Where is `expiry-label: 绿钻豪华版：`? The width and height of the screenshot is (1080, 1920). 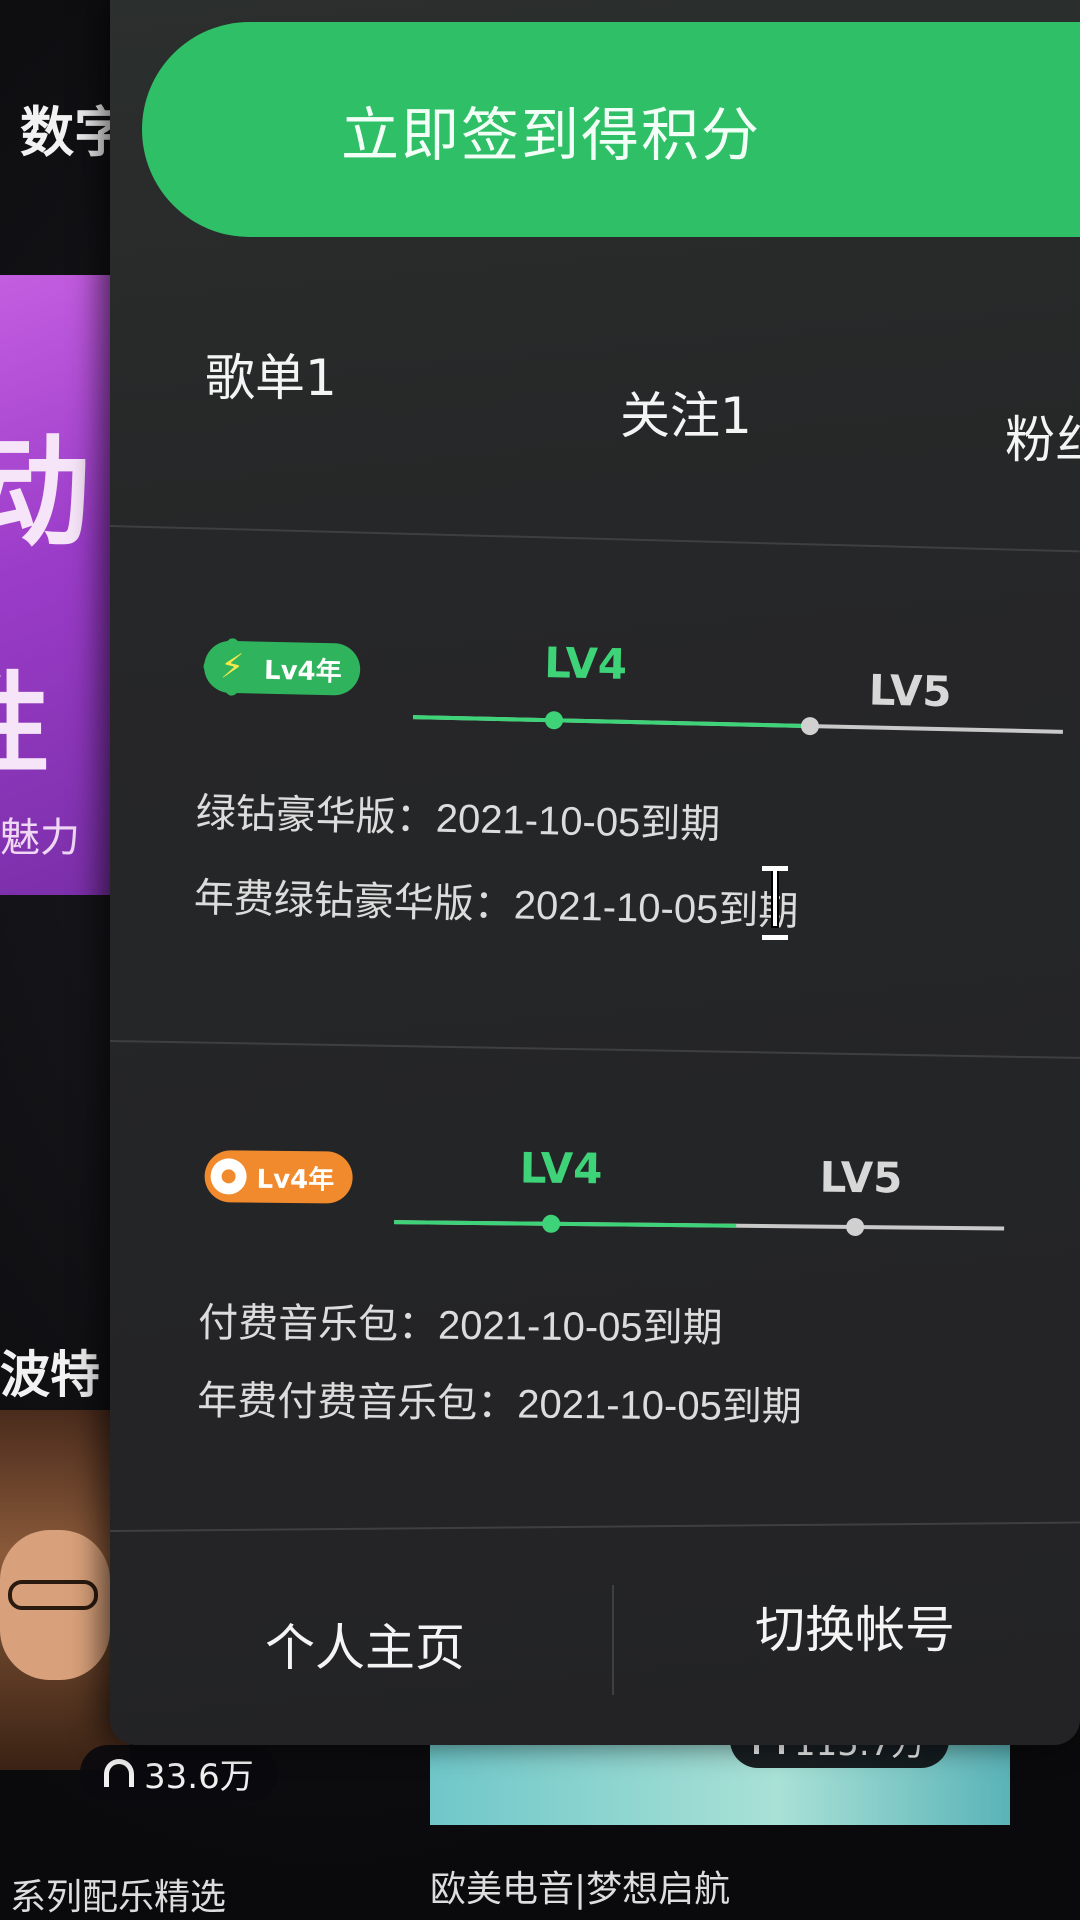 expiry-label: 绿钻豪华版： is located at coordinates (316, 816).